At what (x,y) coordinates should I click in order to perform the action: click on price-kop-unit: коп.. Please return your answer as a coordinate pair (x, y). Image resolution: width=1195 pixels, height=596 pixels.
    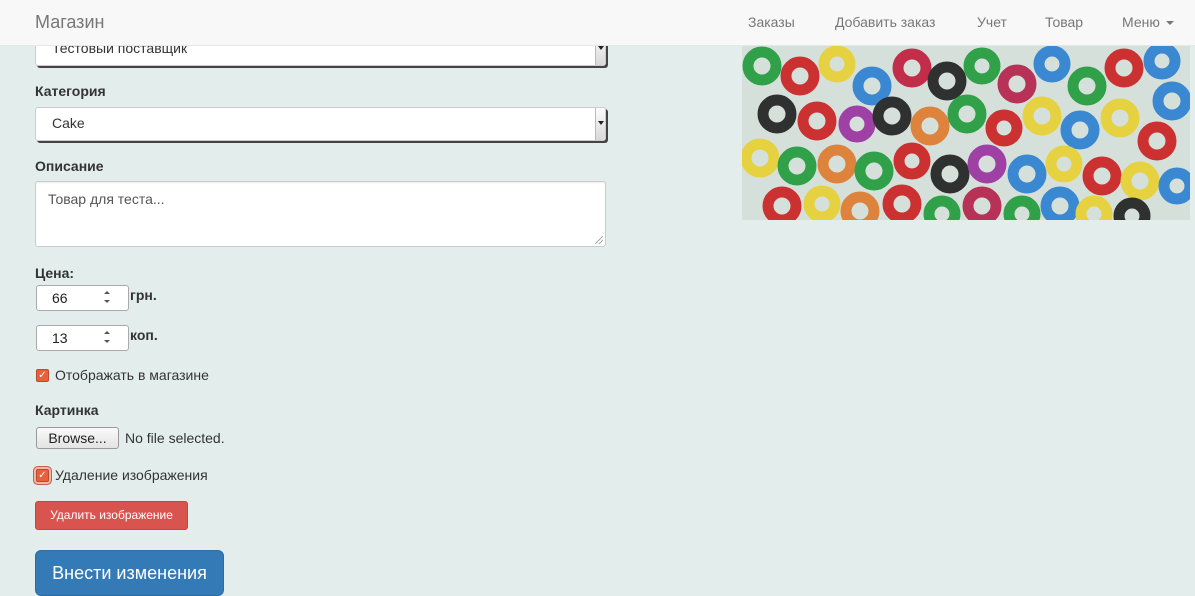
    Looking at the image, I should click on (144, 335).